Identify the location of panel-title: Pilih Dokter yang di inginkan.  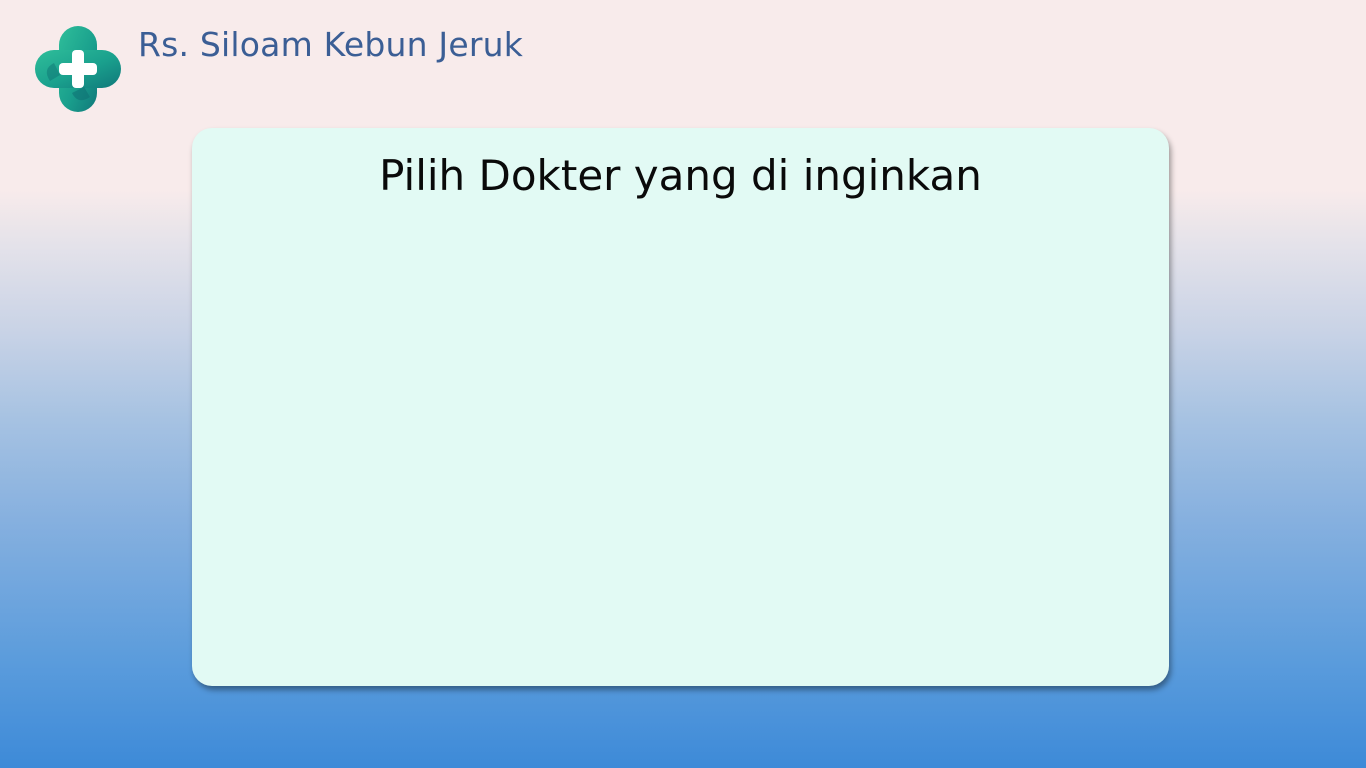
(680, 175).